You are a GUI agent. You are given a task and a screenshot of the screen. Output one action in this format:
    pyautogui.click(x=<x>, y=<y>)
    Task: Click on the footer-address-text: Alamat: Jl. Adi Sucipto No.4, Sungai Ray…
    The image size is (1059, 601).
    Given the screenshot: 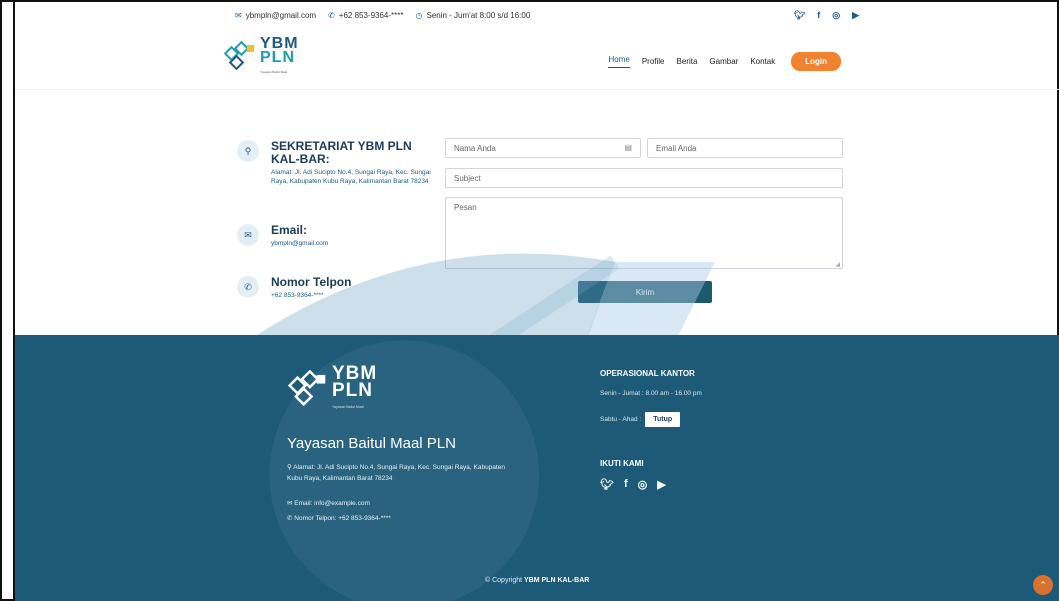 What is the action you would take?
    pyautogui.click(x=396, y=473)
    